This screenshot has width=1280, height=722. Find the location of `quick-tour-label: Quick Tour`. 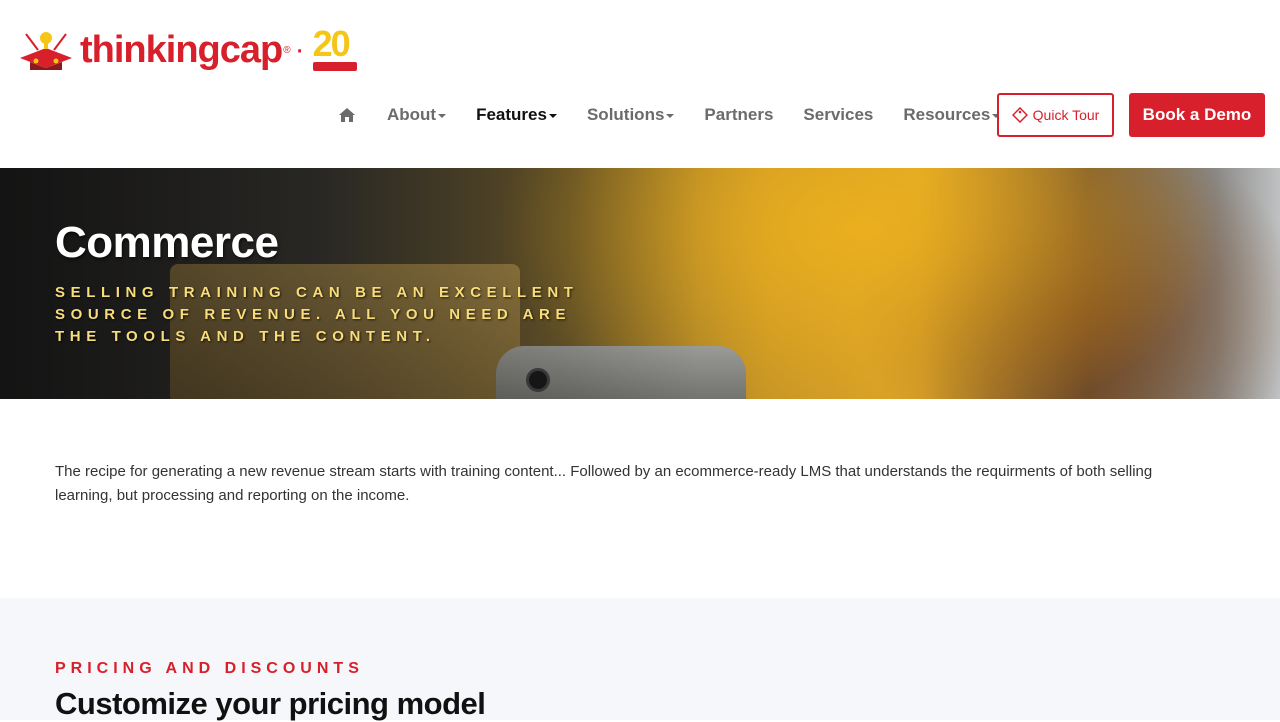

quick-tour-label: Quick Tour is located at coordinates (1066, 115).